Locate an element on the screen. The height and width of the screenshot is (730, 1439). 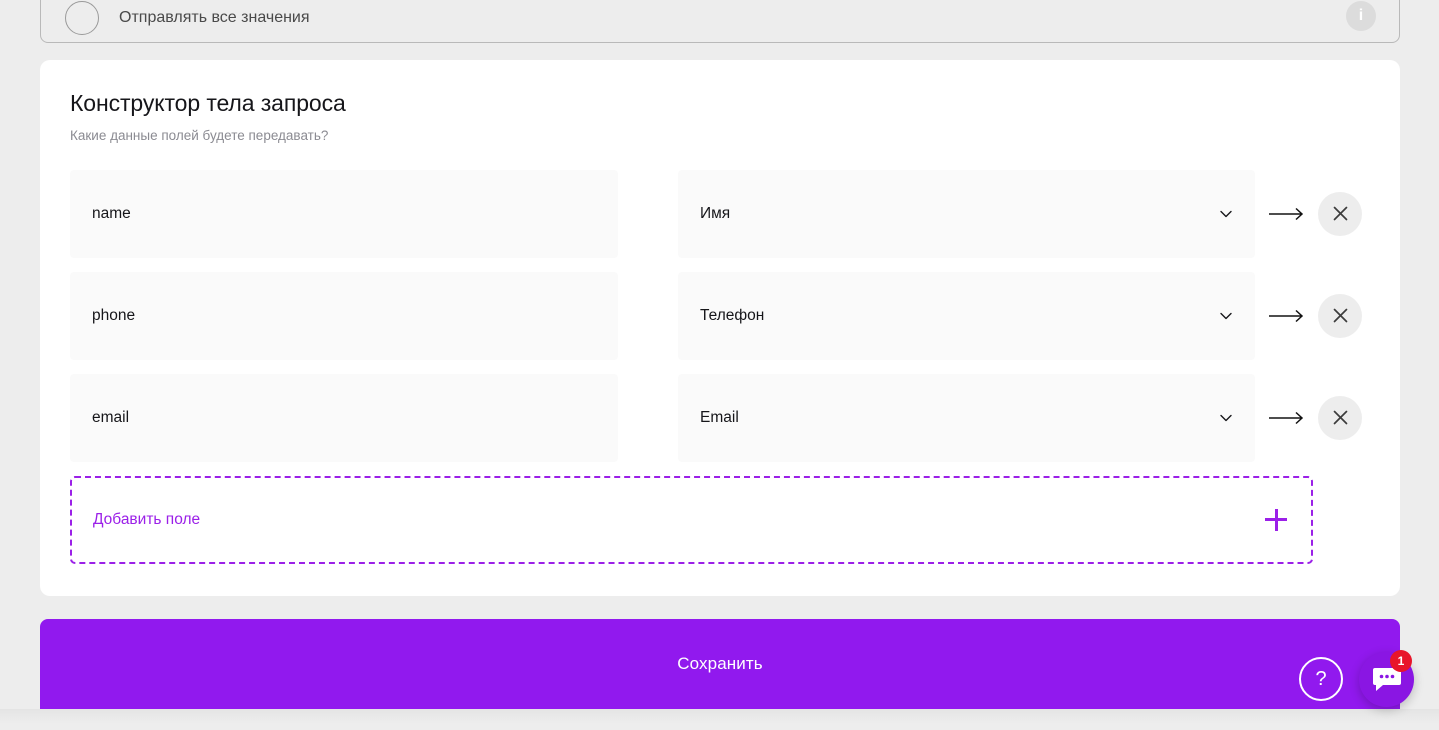
page-title: Конструктор тела запроса is located at coordinates (208, 103).